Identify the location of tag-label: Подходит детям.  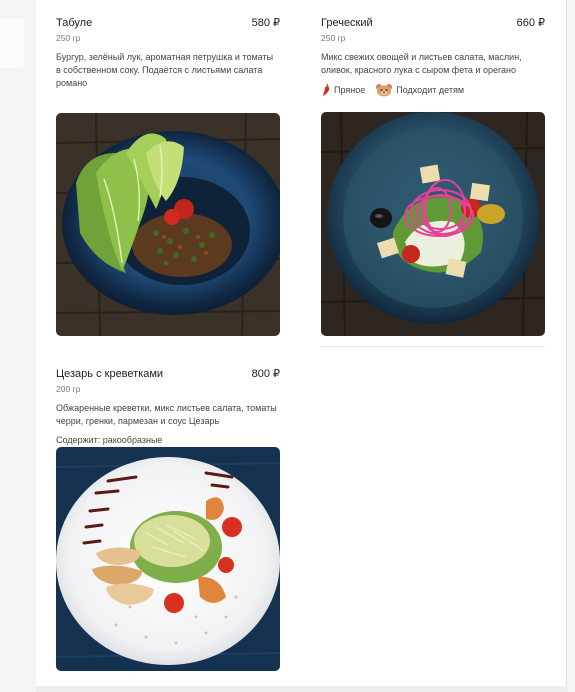
(430, 90).